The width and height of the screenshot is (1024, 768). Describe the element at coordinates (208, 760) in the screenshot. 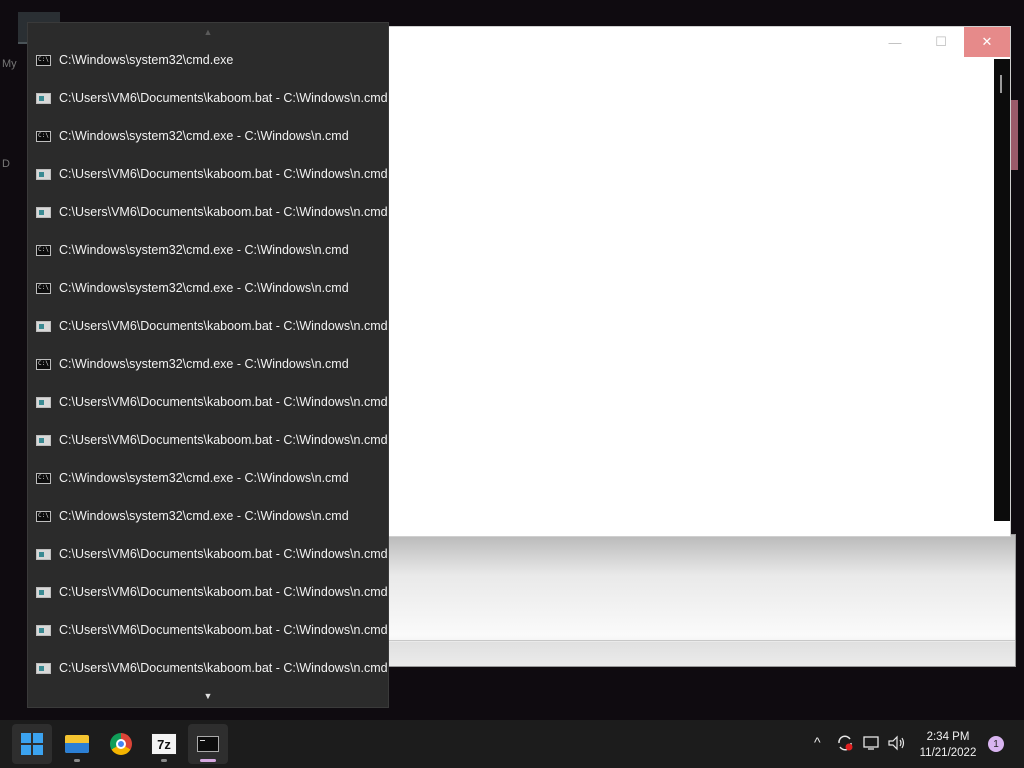

I see `active-indicator` at that location.